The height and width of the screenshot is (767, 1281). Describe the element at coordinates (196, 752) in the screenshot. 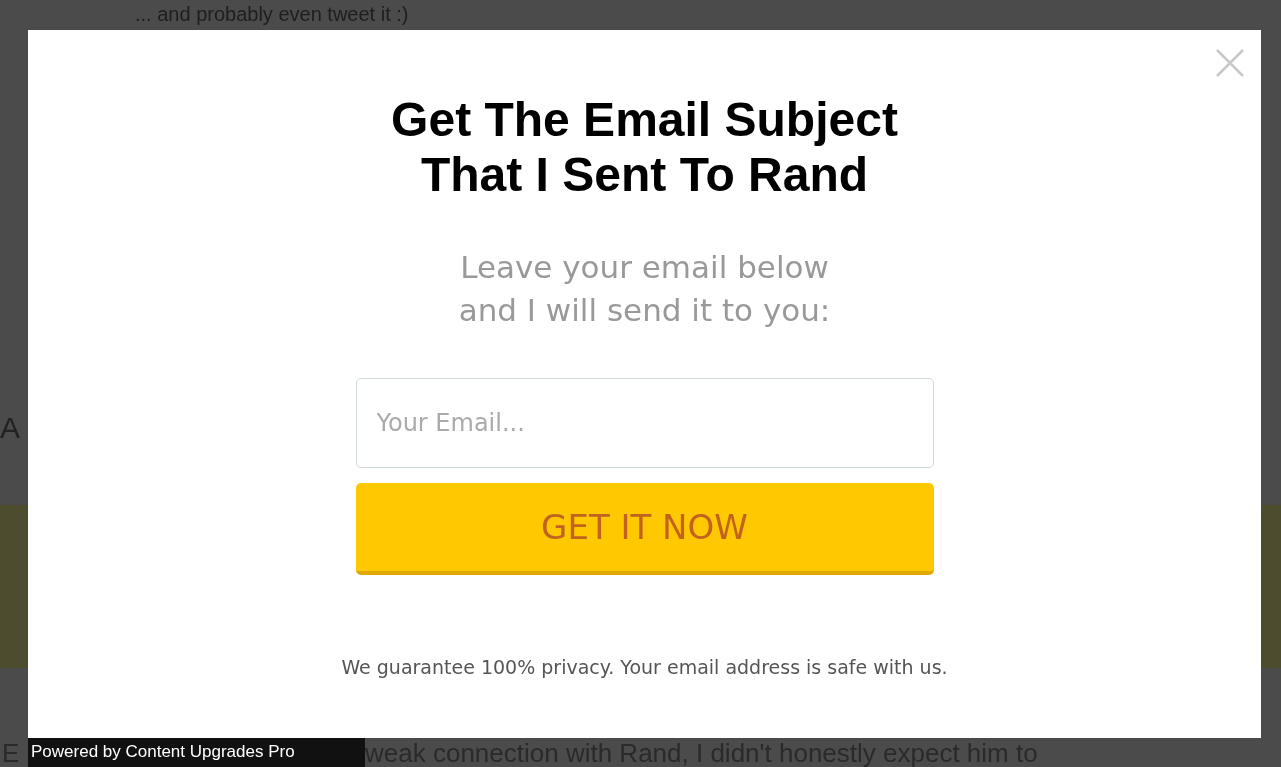

I see `powered-by-link: Powered by Content Upgrades Pro` at that location.